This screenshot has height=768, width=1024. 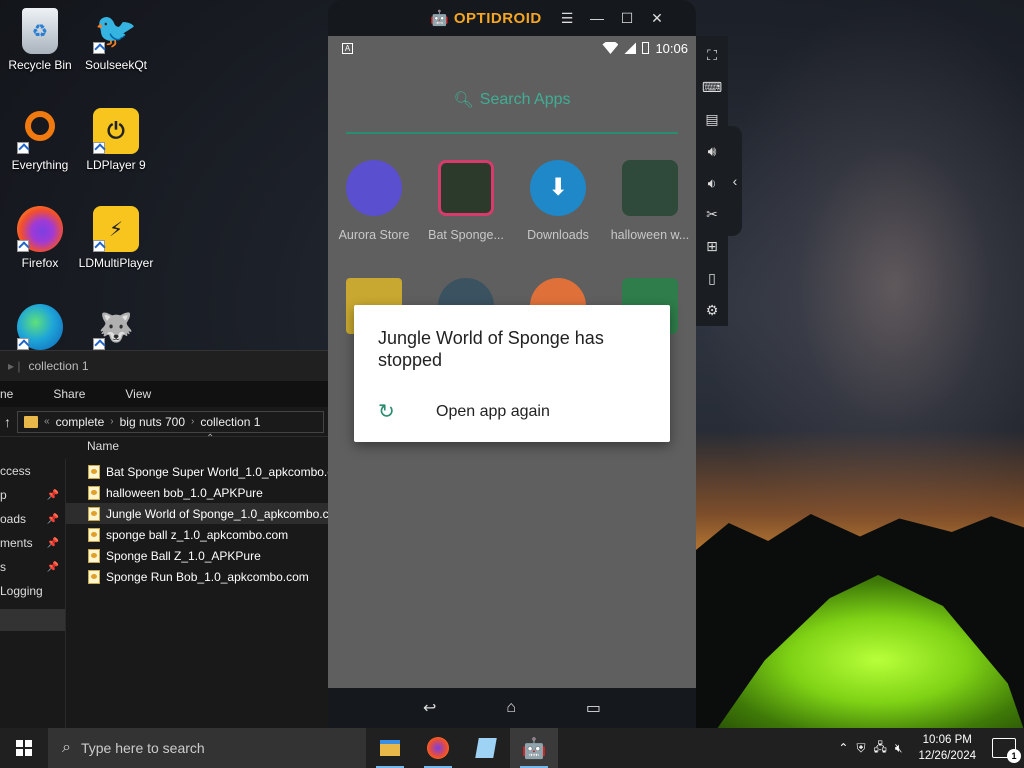 What do you see at coordinates (947, 740) in the screenshot?
I see `clock-time: 10:06 PM` at bounding box center [947, 740].